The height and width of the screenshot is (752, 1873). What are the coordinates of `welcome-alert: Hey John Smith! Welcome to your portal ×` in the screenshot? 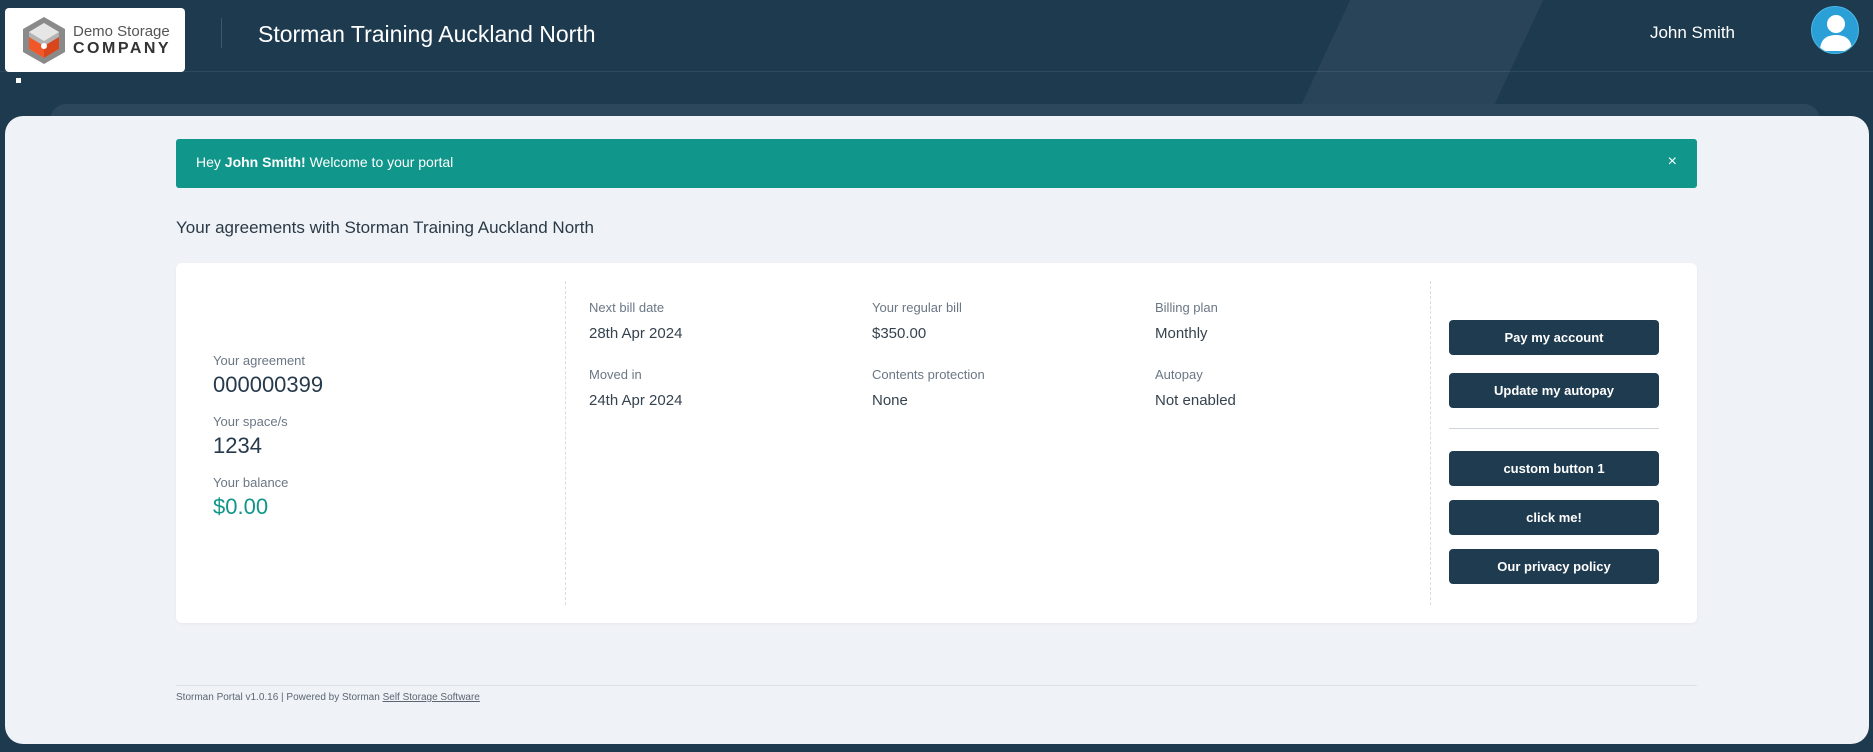 It's located at (936, 163).